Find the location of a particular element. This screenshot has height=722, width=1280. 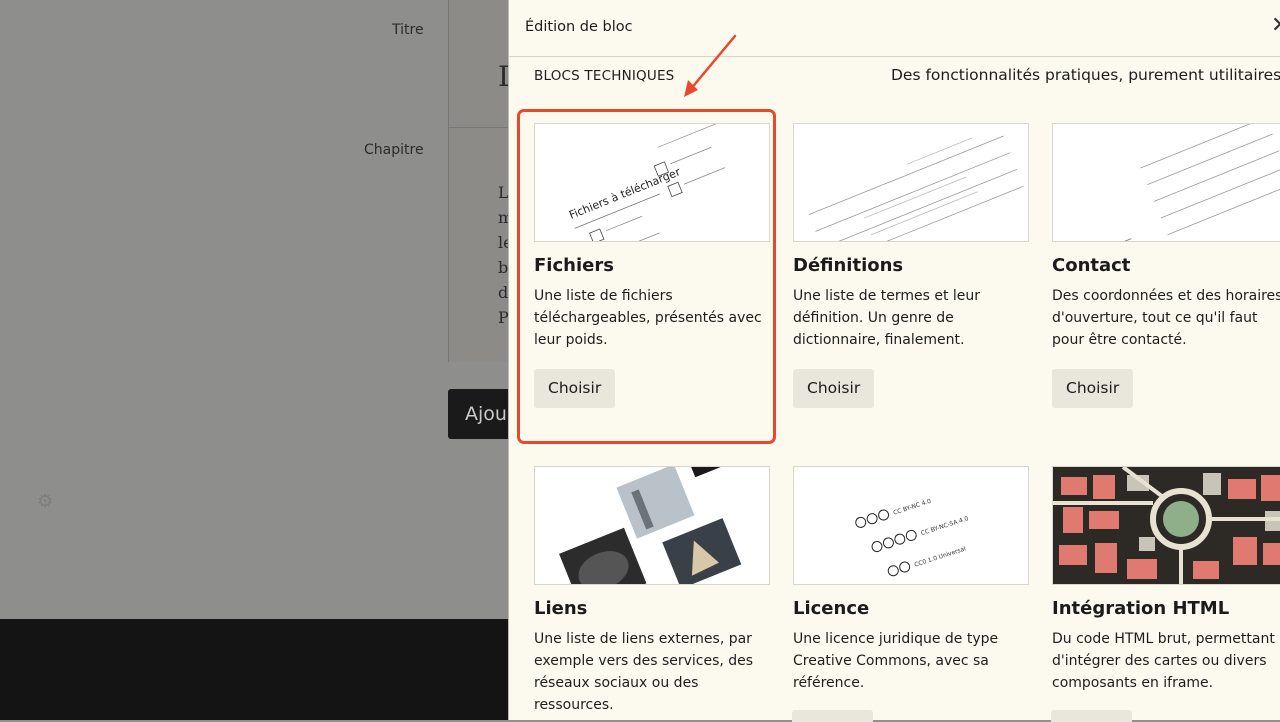

gear-icon: ⚙ is located at coordinates (45, 501).